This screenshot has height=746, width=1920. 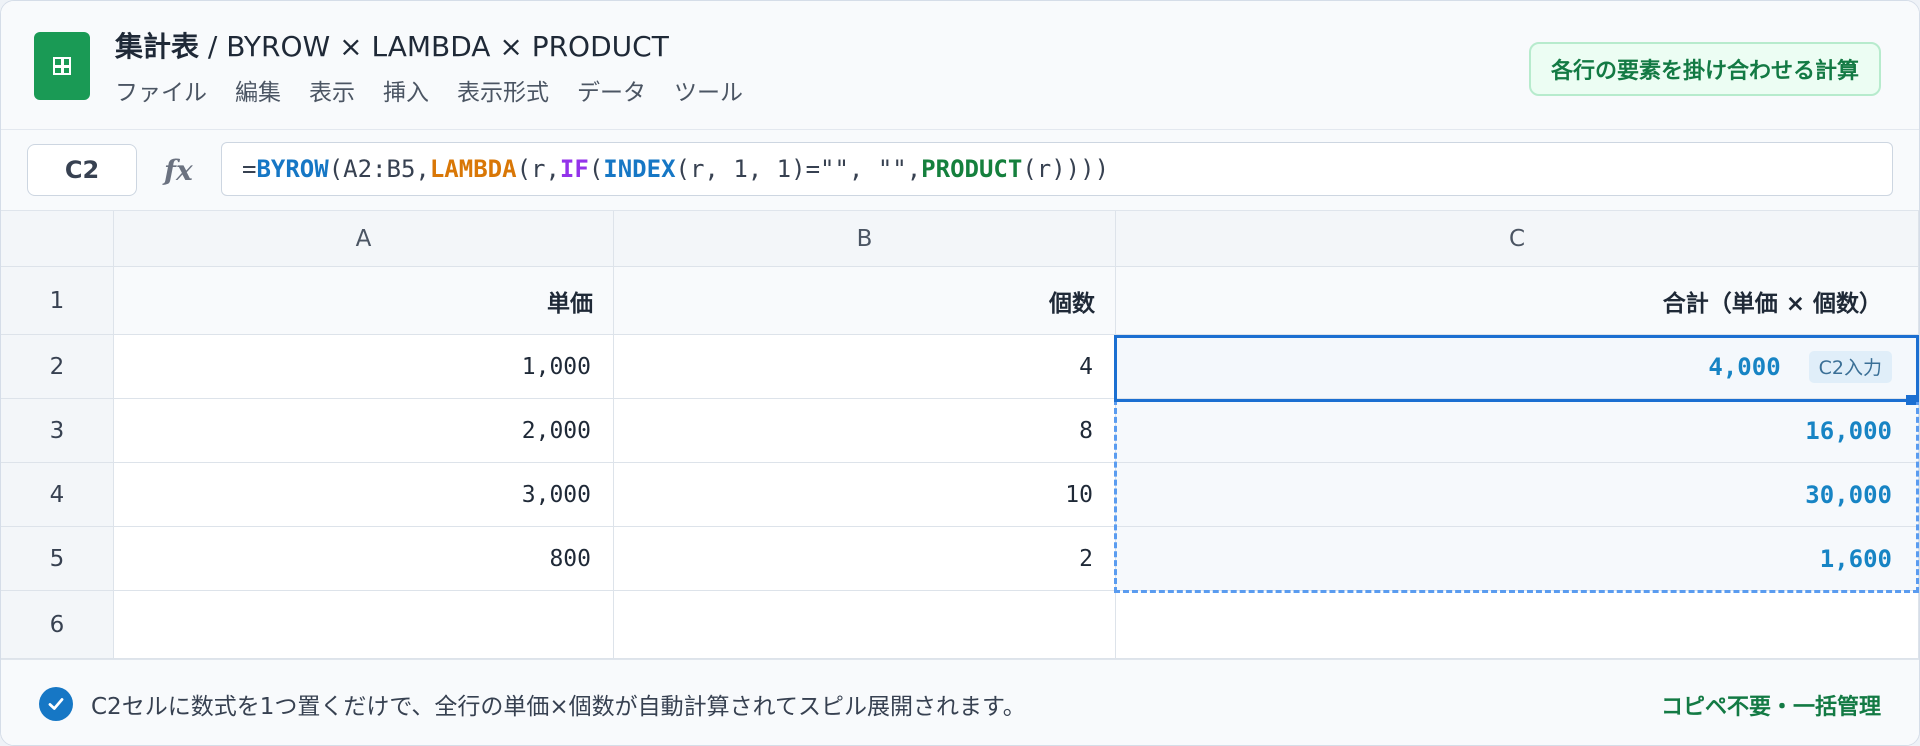 I want to click on cell-c6, so click(x=1517, y=625).